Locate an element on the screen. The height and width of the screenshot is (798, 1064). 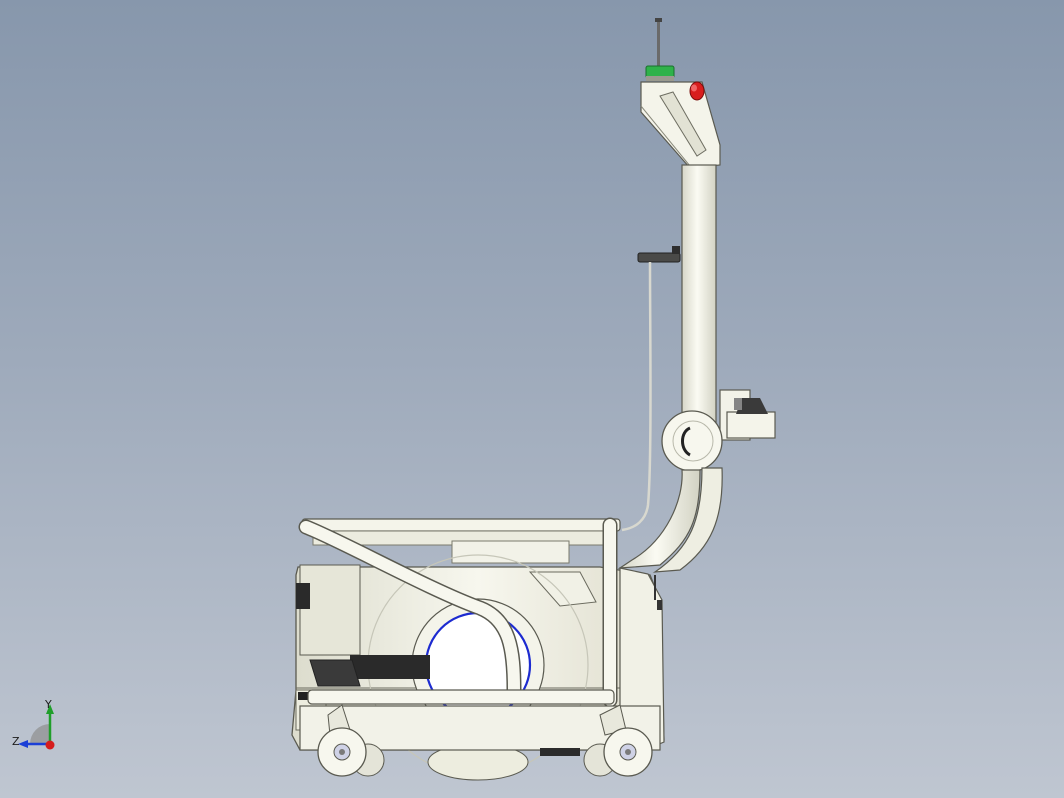
lidar-mount is located at coordinates (747, 415).